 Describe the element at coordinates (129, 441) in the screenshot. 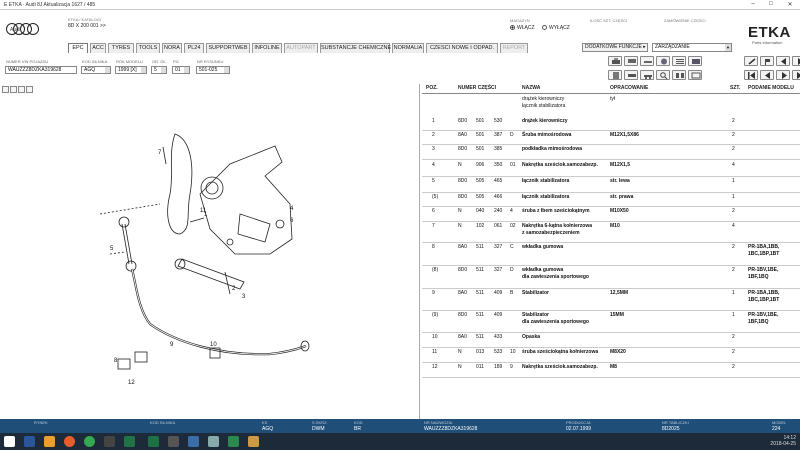

I see `excel-icon` at that location.